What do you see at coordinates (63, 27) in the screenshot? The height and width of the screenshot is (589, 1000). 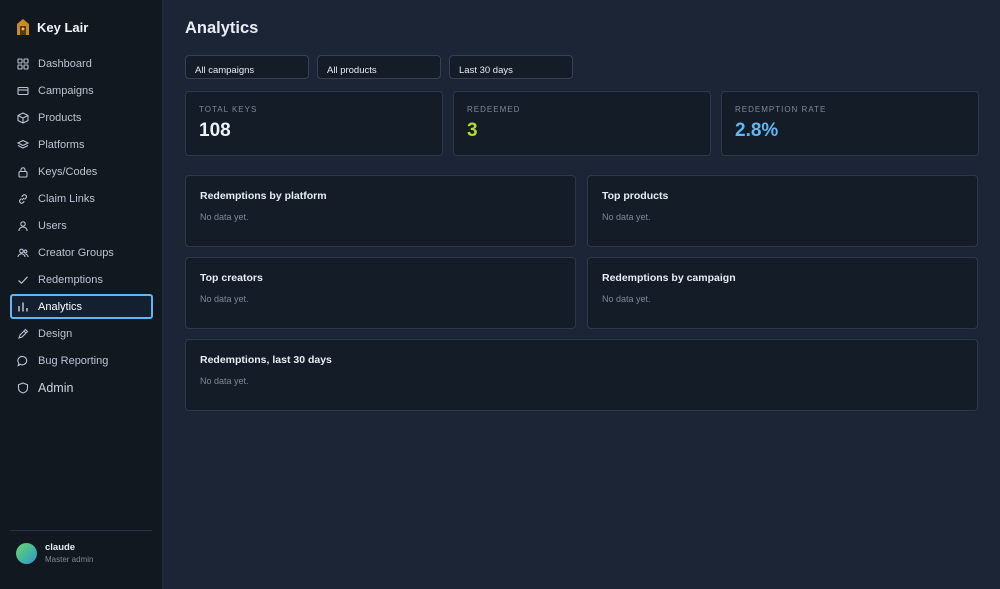 I see `brand-name: Key Lair` at bounding box center [63, 27].